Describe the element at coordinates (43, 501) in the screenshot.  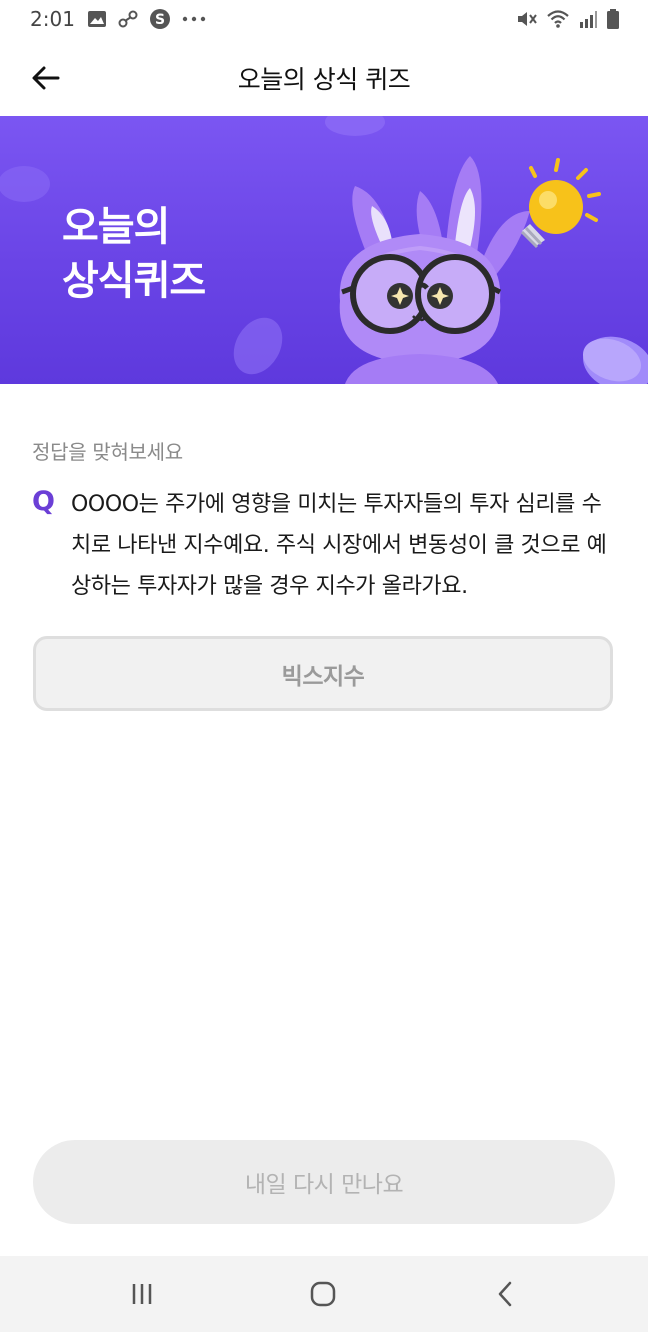
I see `question-label: Q` at that location.